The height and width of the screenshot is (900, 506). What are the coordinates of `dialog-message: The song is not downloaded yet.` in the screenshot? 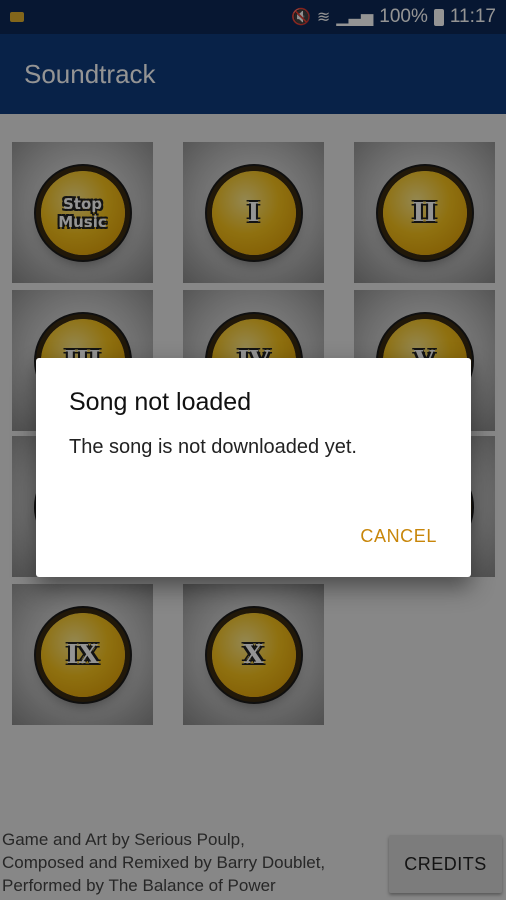 It's located at (213, 447).